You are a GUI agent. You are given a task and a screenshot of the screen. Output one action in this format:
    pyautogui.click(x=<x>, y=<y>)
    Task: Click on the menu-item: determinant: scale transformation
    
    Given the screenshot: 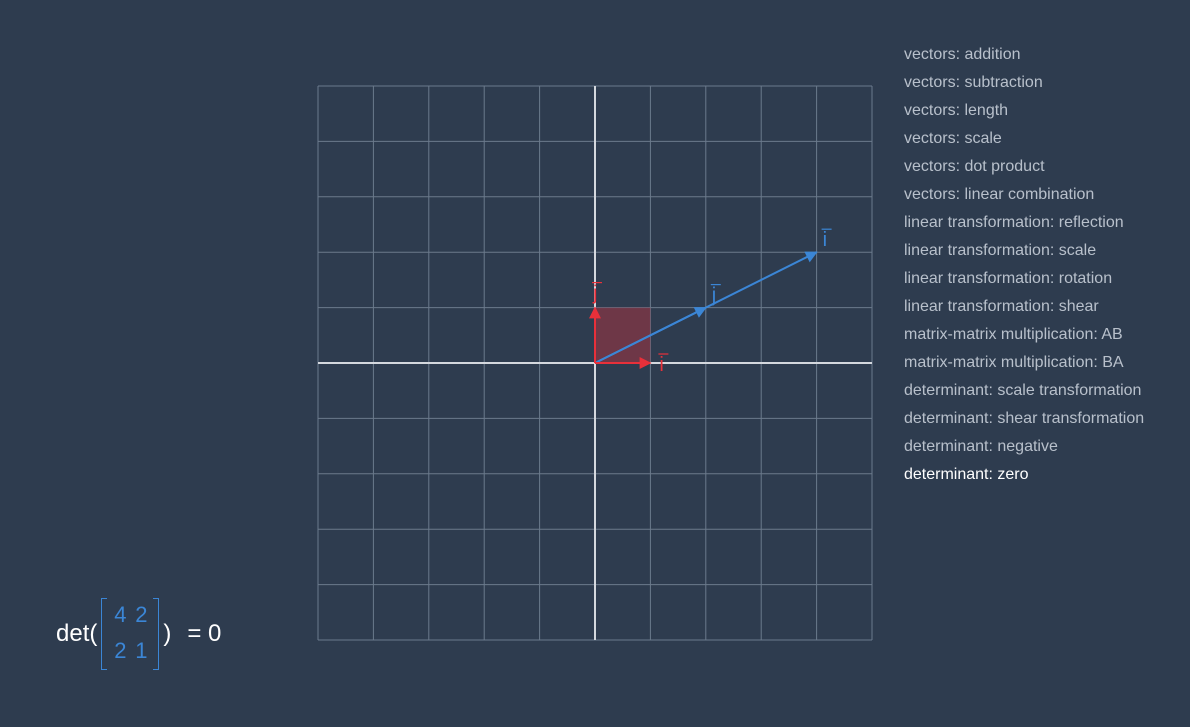 What is the action you would take?
    pyautogui.click(x=1024, y=394)
    